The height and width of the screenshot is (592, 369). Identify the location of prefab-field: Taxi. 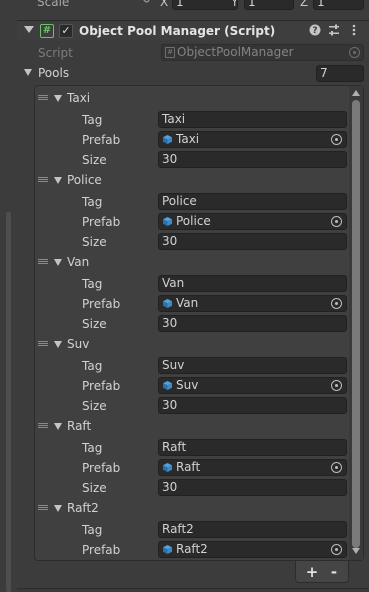
(252, 139).